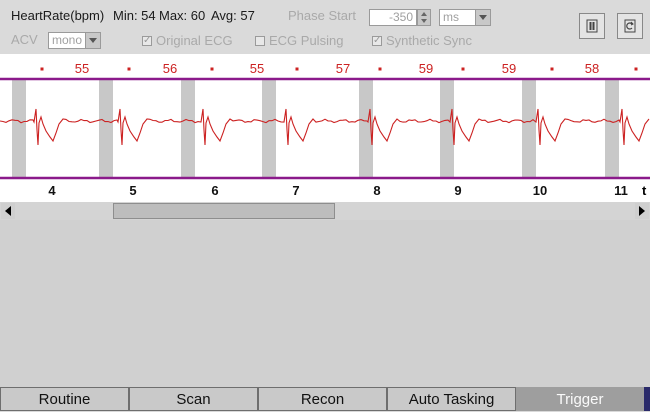 The height and width of the screenshot is (412, 650). I want to click on phase-start-value: -350, so click(400, 17).